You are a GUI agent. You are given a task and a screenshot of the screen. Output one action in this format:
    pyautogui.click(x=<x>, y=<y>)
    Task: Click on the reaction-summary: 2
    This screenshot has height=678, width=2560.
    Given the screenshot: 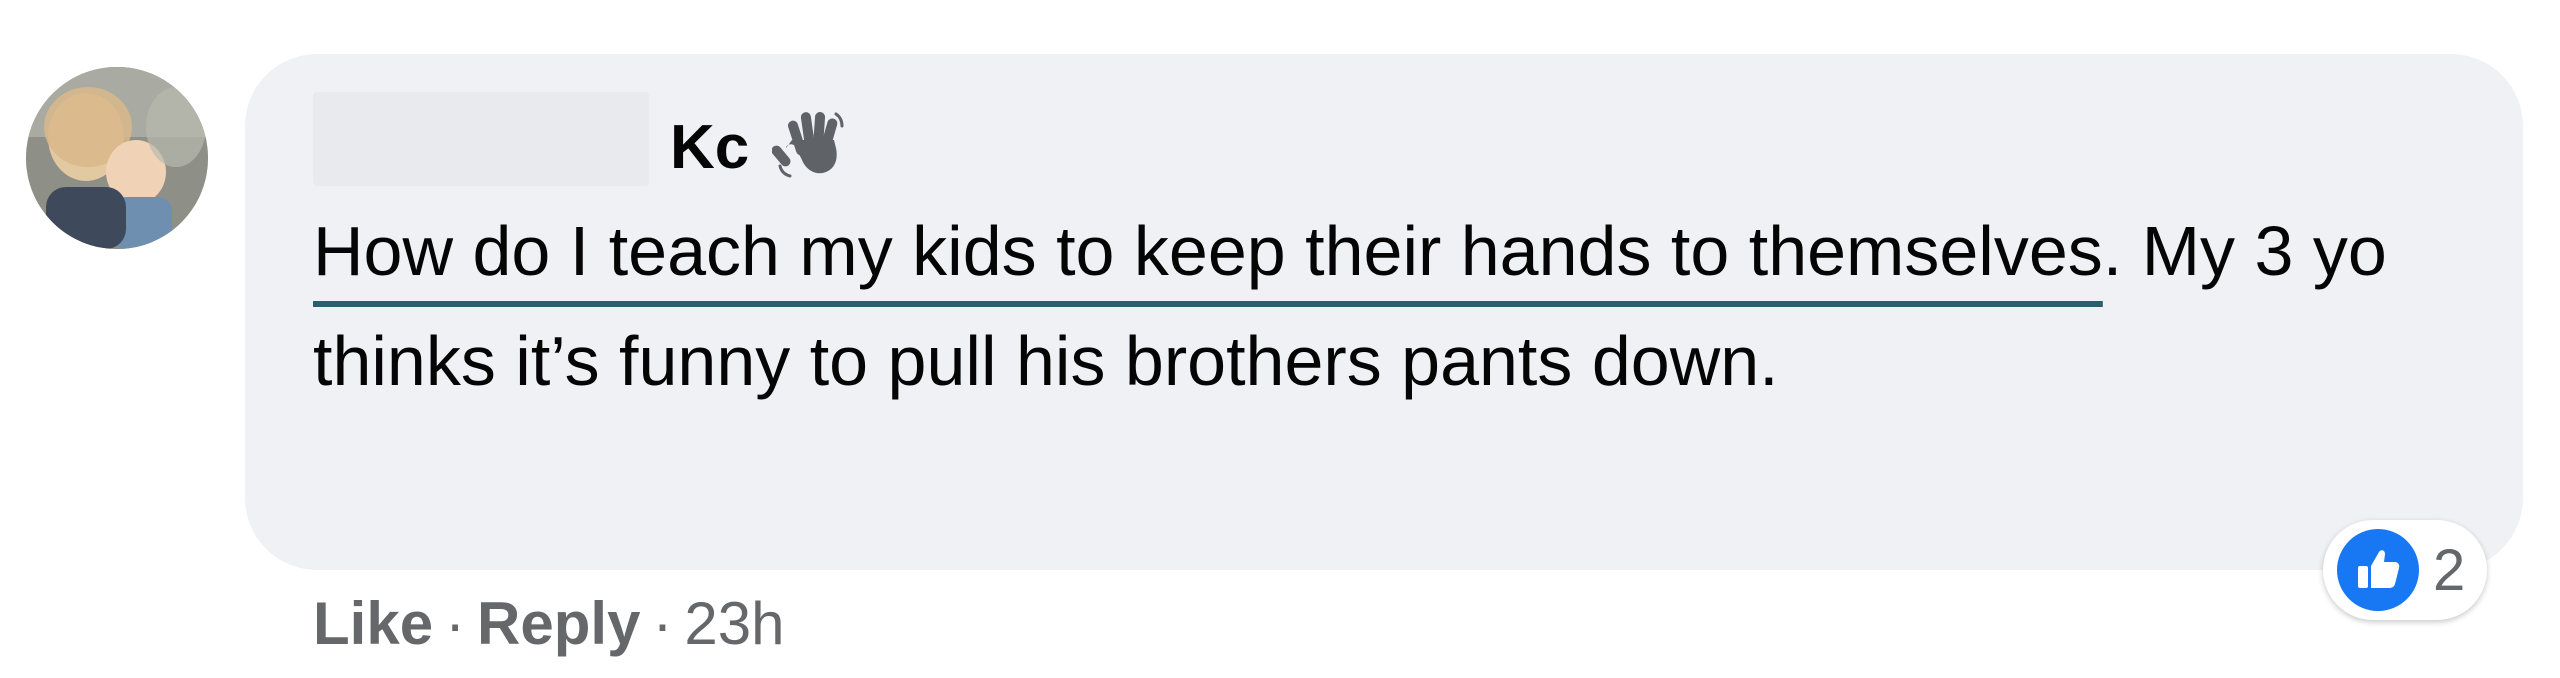 What is the action you would take?
    pyautogui.click(x=2405, y=570)
    